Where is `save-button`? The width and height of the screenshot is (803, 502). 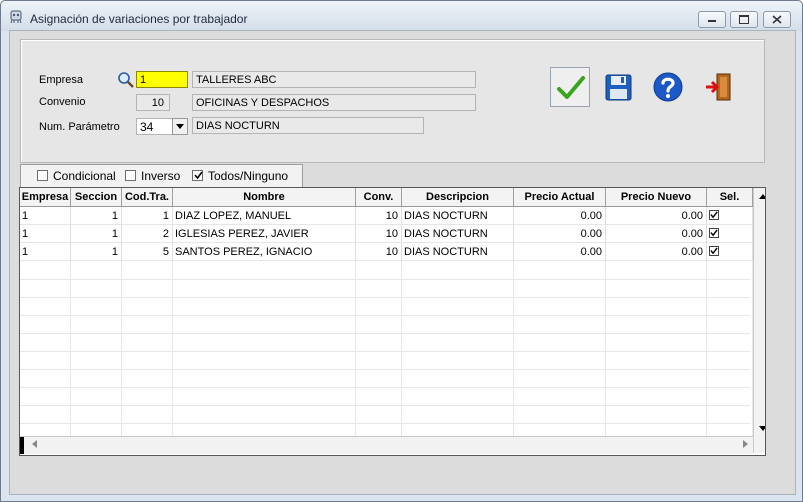
save-button is located at coordinates (619, 87).